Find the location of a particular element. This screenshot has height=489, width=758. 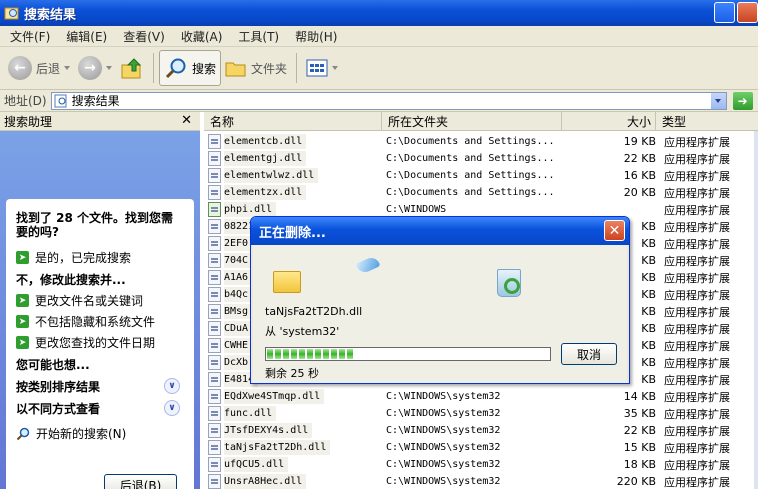

file-size: 16 KB is located at coordinates (639, 175).